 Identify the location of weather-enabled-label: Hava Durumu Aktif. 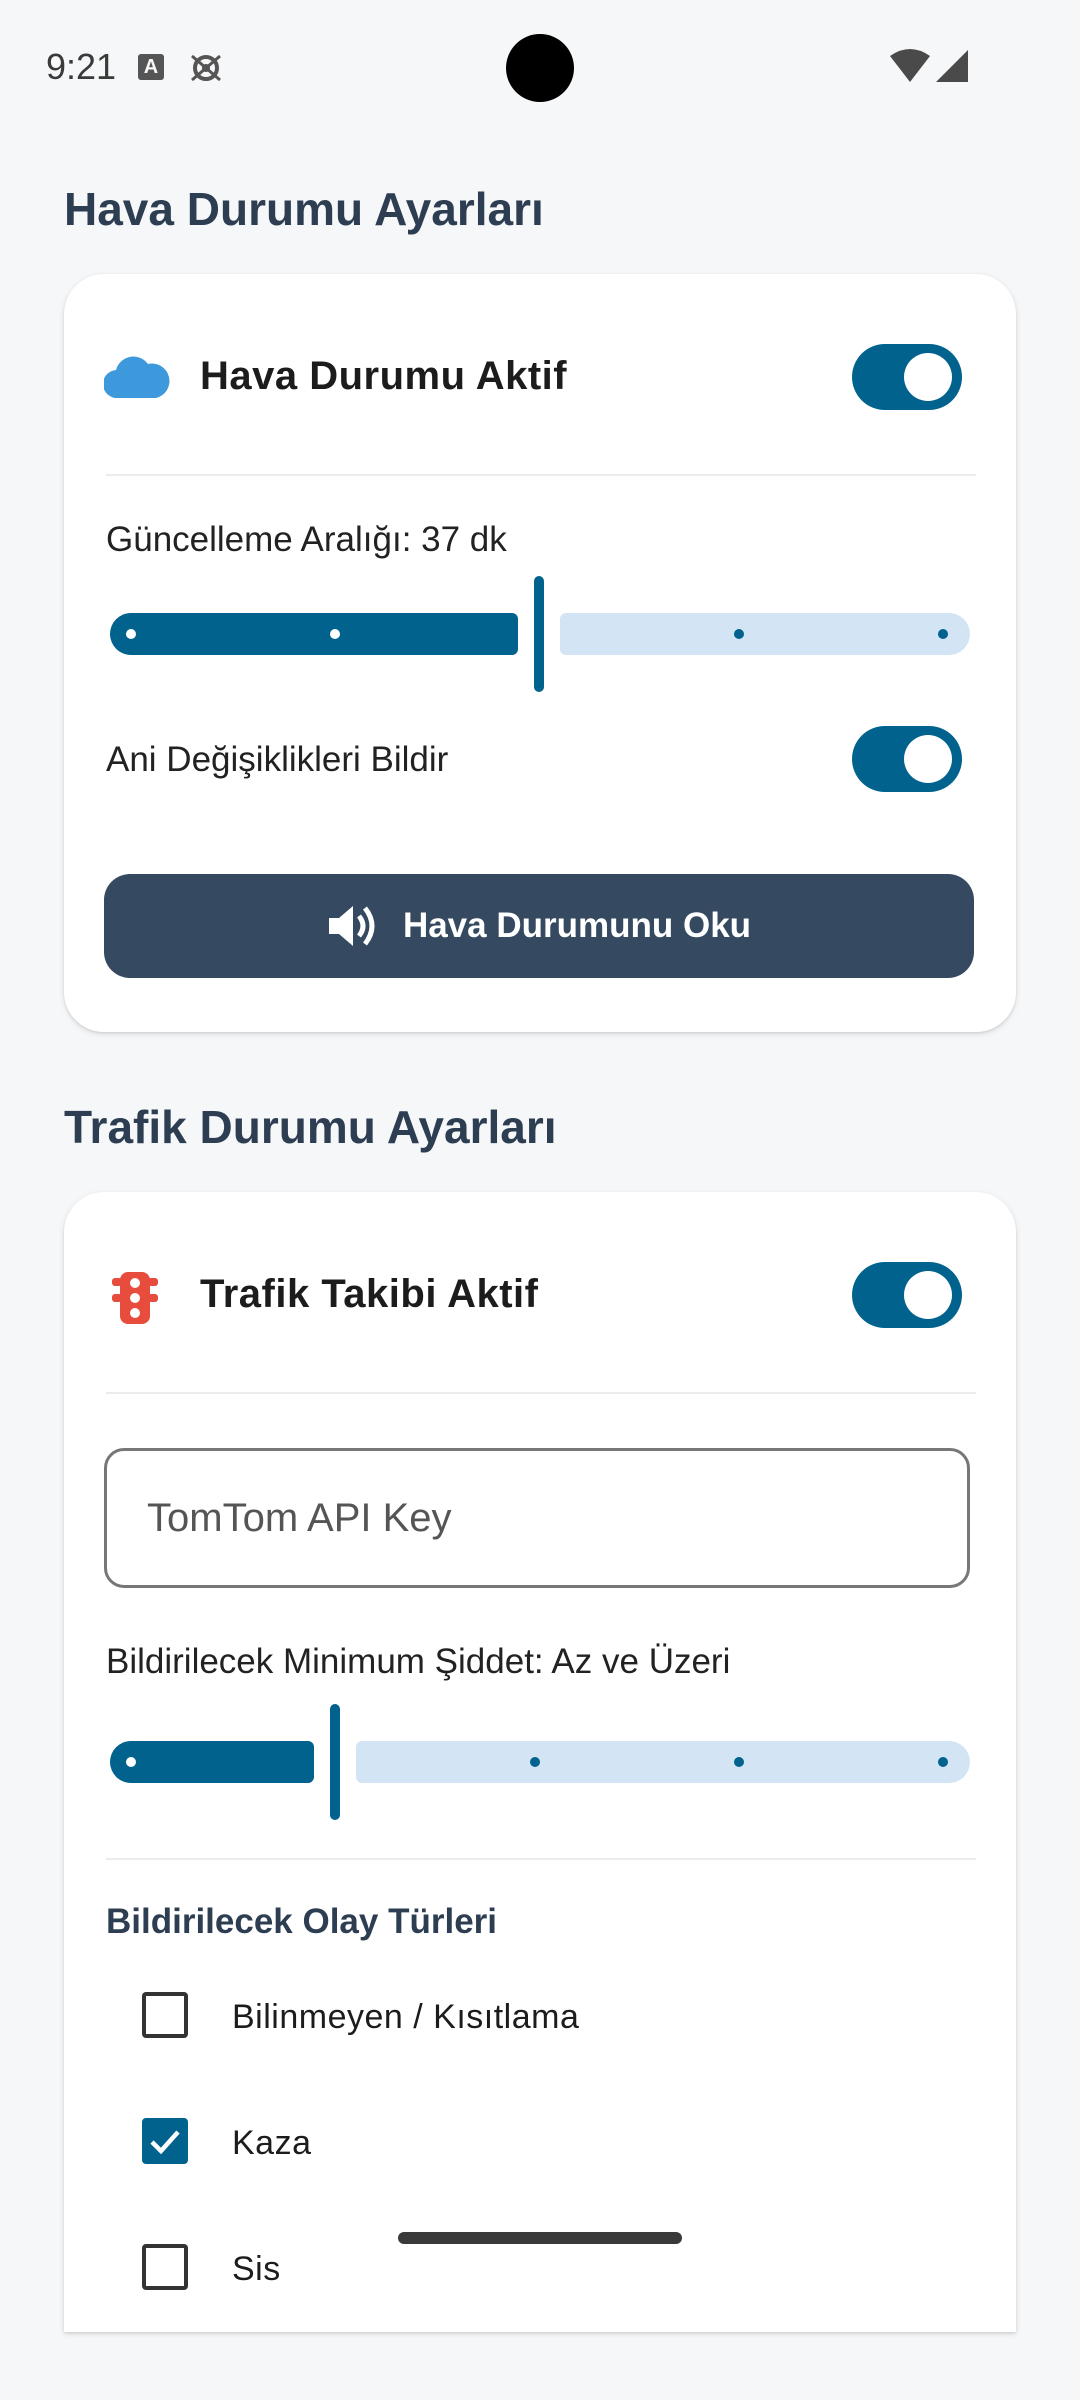
(384, 376).